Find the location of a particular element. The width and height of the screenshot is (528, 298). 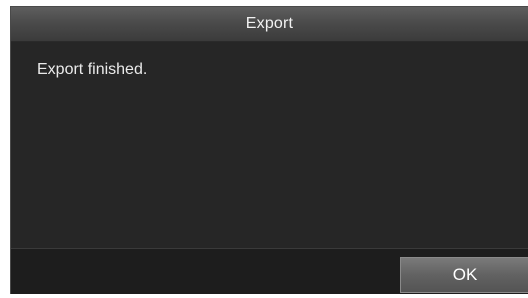

dialog-message: Export finished. is located at coordinates (92, 69).